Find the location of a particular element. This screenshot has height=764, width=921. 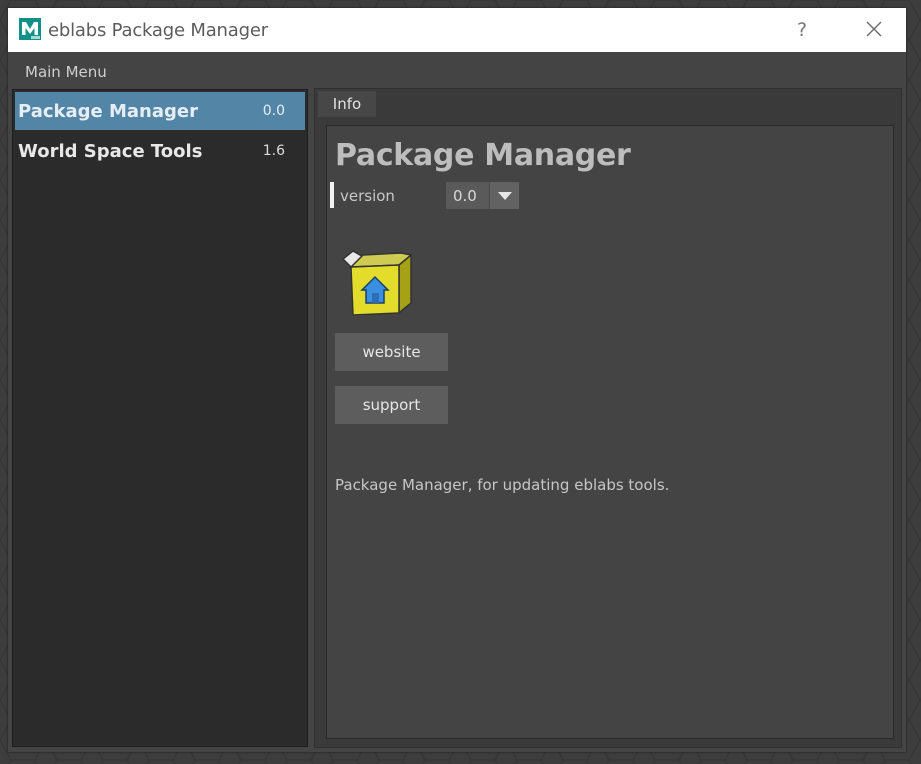

package-version: 0.0 is located at coordinates (273, 111).